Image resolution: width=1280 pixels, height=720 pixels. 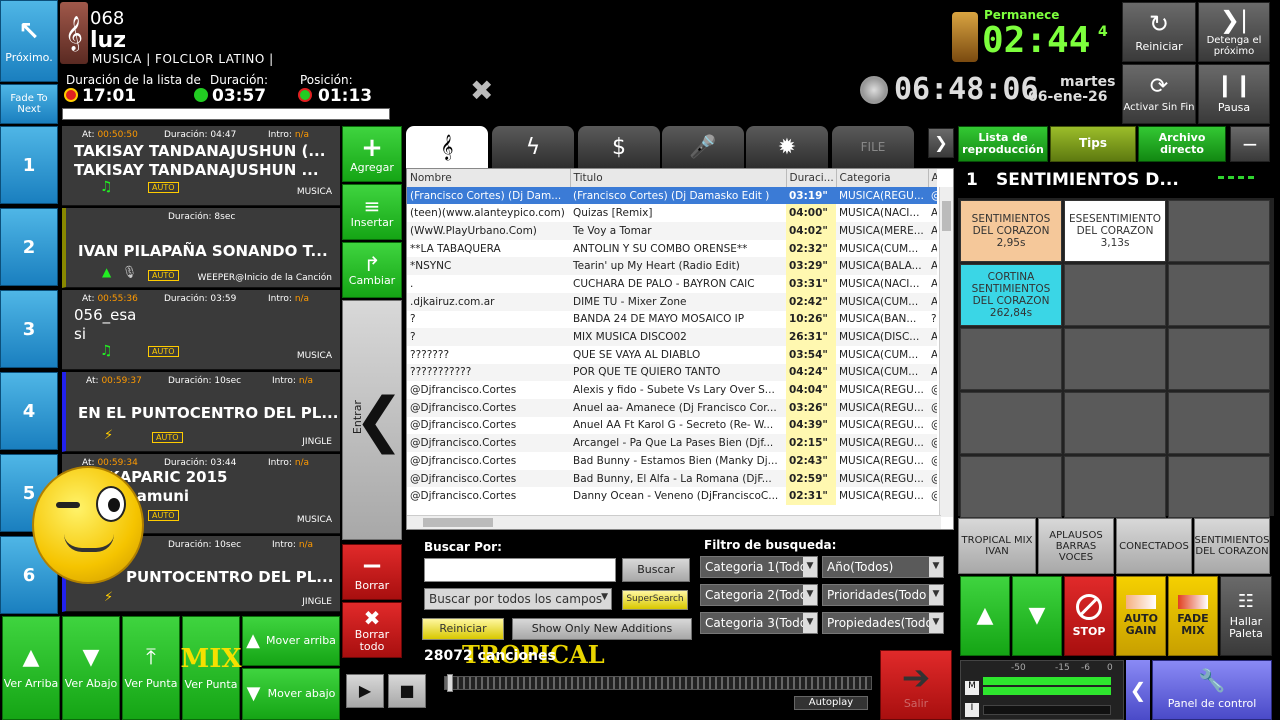 What do you see at coordinates (1232, 546) in the screenshot?
I see `palette-tab: SENTIMIENTOS DEL CORAZON` at bounding box center [1232, 546].